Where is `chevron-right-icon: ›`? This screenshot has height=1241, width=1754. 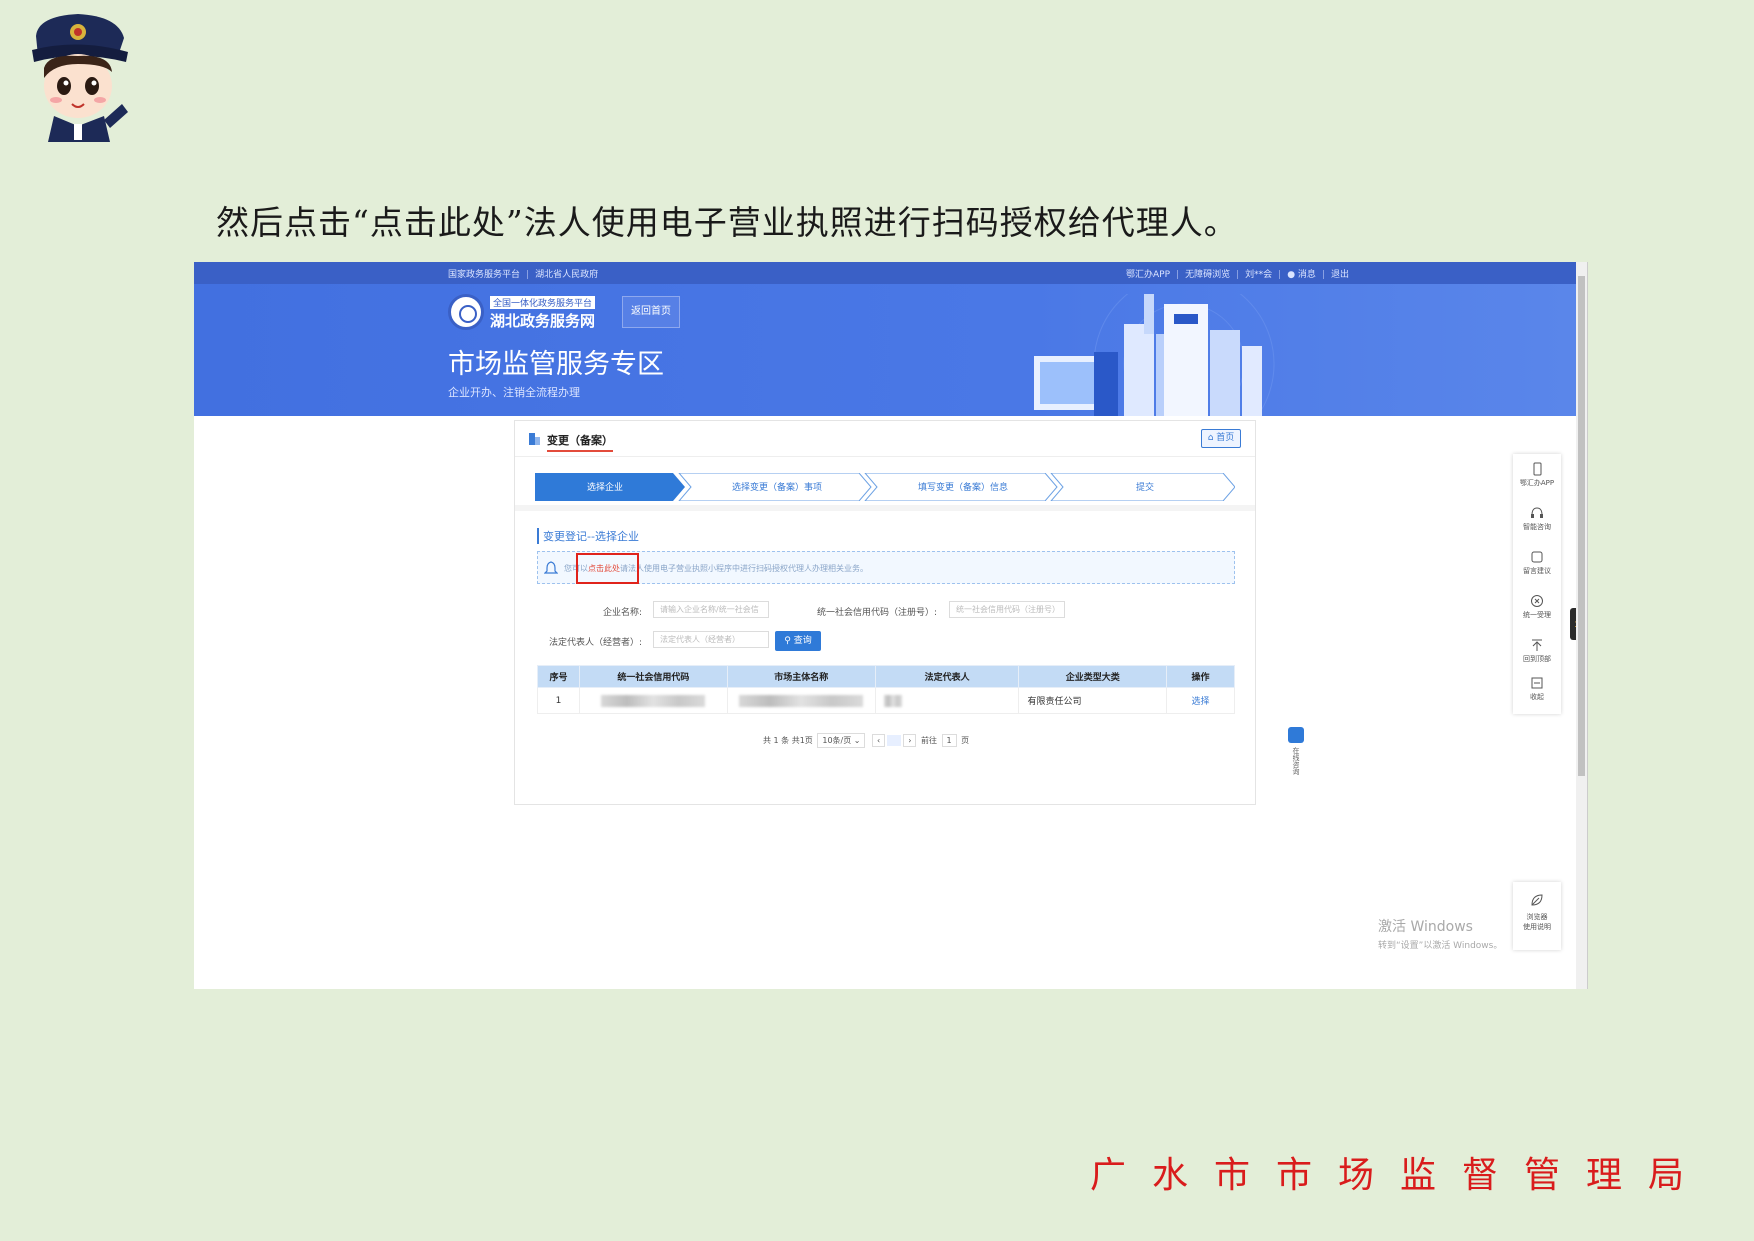
chevron-right-icon: › is located at coordinates (910, 740).